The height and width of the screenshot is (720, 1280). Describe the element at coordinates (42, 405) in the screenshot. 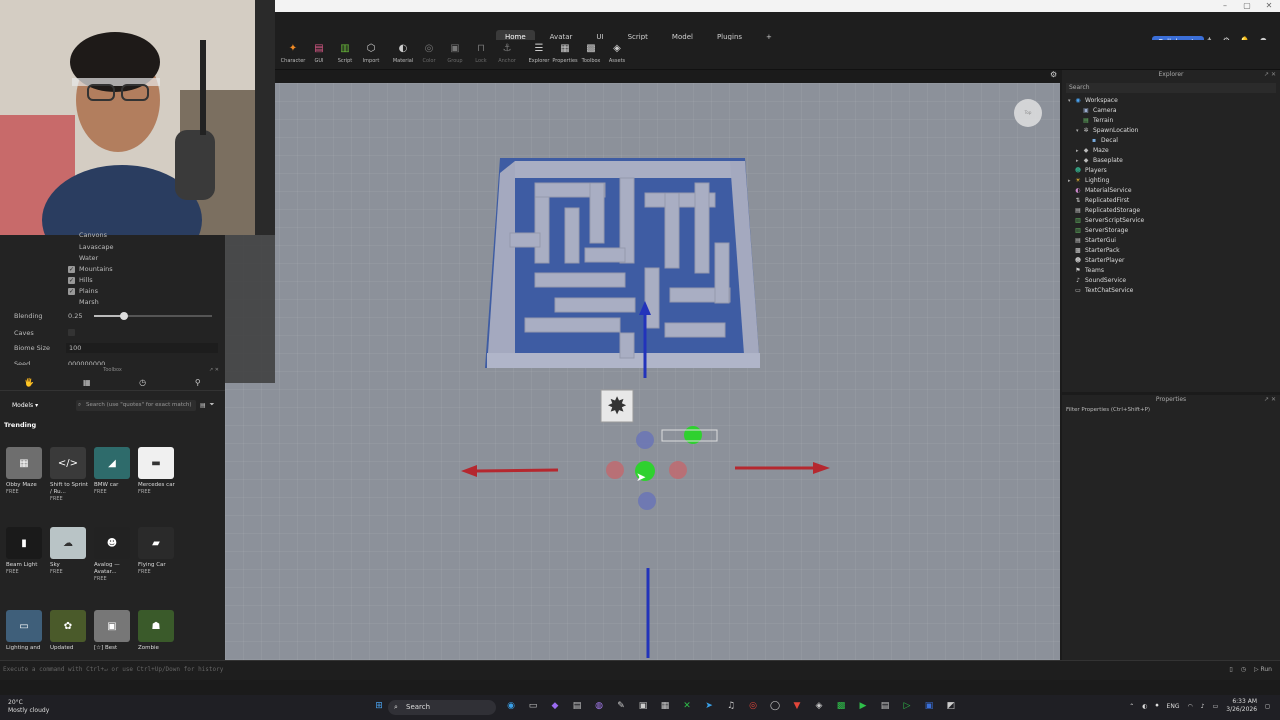

I see `category-dropdown: Models ▾` at that location.